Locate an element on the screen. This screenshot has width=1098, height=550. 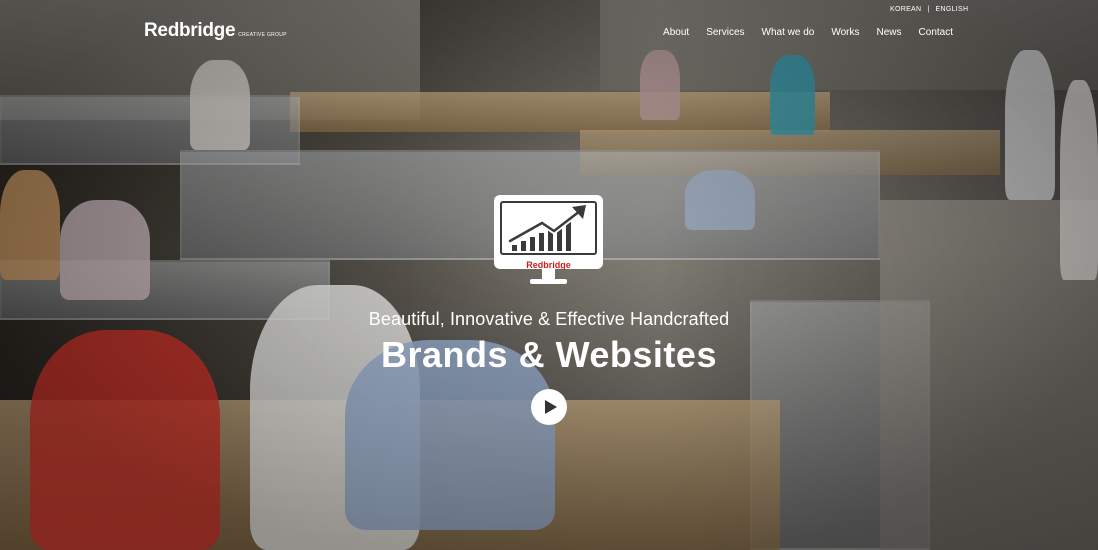
nav-contact: Contact is located at coordinates (936, 32).